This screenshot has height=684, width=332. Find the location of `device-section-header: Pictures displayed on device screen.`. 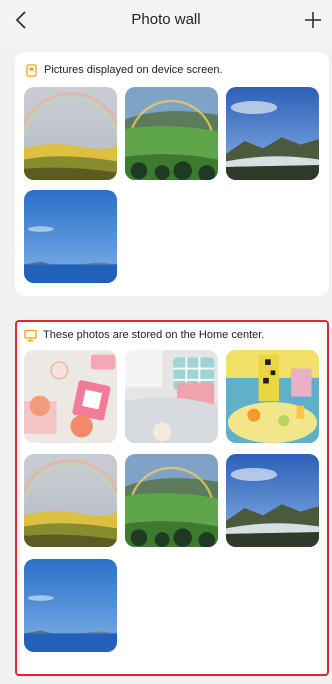

device-section-header: Pictures displayed on device screen. is located at coordinates (124, 70).